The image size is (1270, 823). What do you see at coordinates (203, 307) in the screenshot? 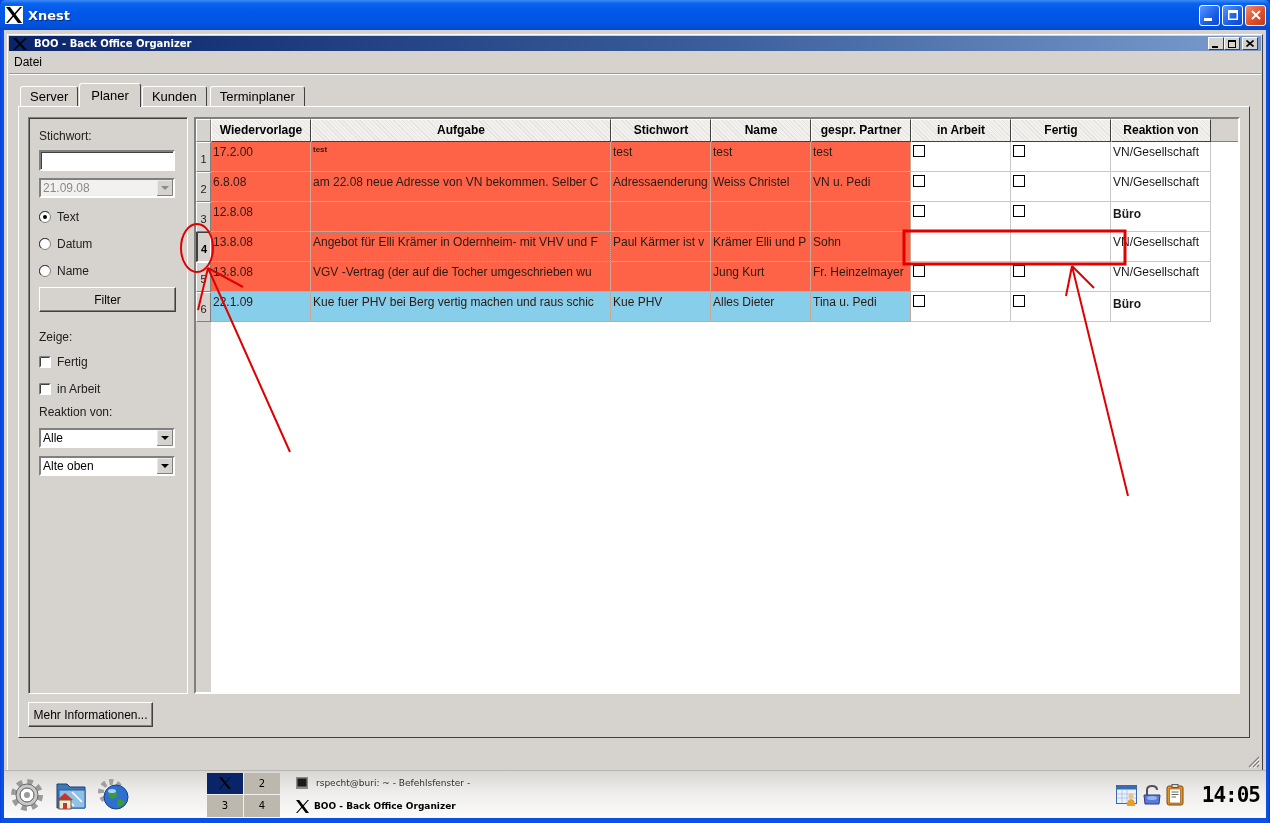
I see `row-header: 6` at bounding box center [203, 307].